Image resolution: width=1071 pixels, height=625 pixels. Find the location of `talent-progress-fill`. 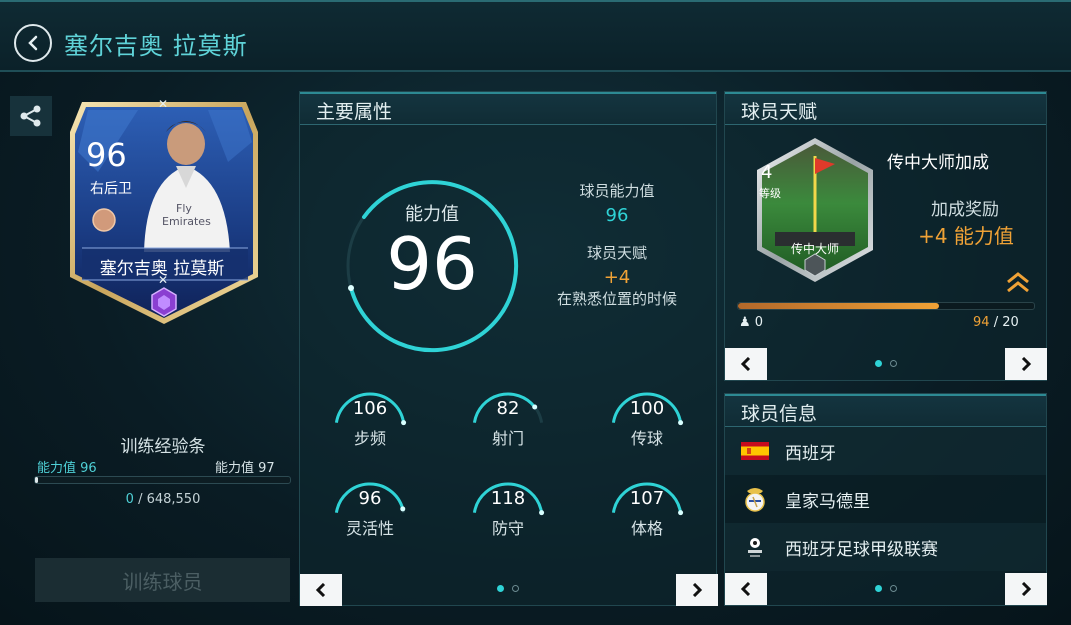

talent-progress-fill is located at coordinates (839, 306).